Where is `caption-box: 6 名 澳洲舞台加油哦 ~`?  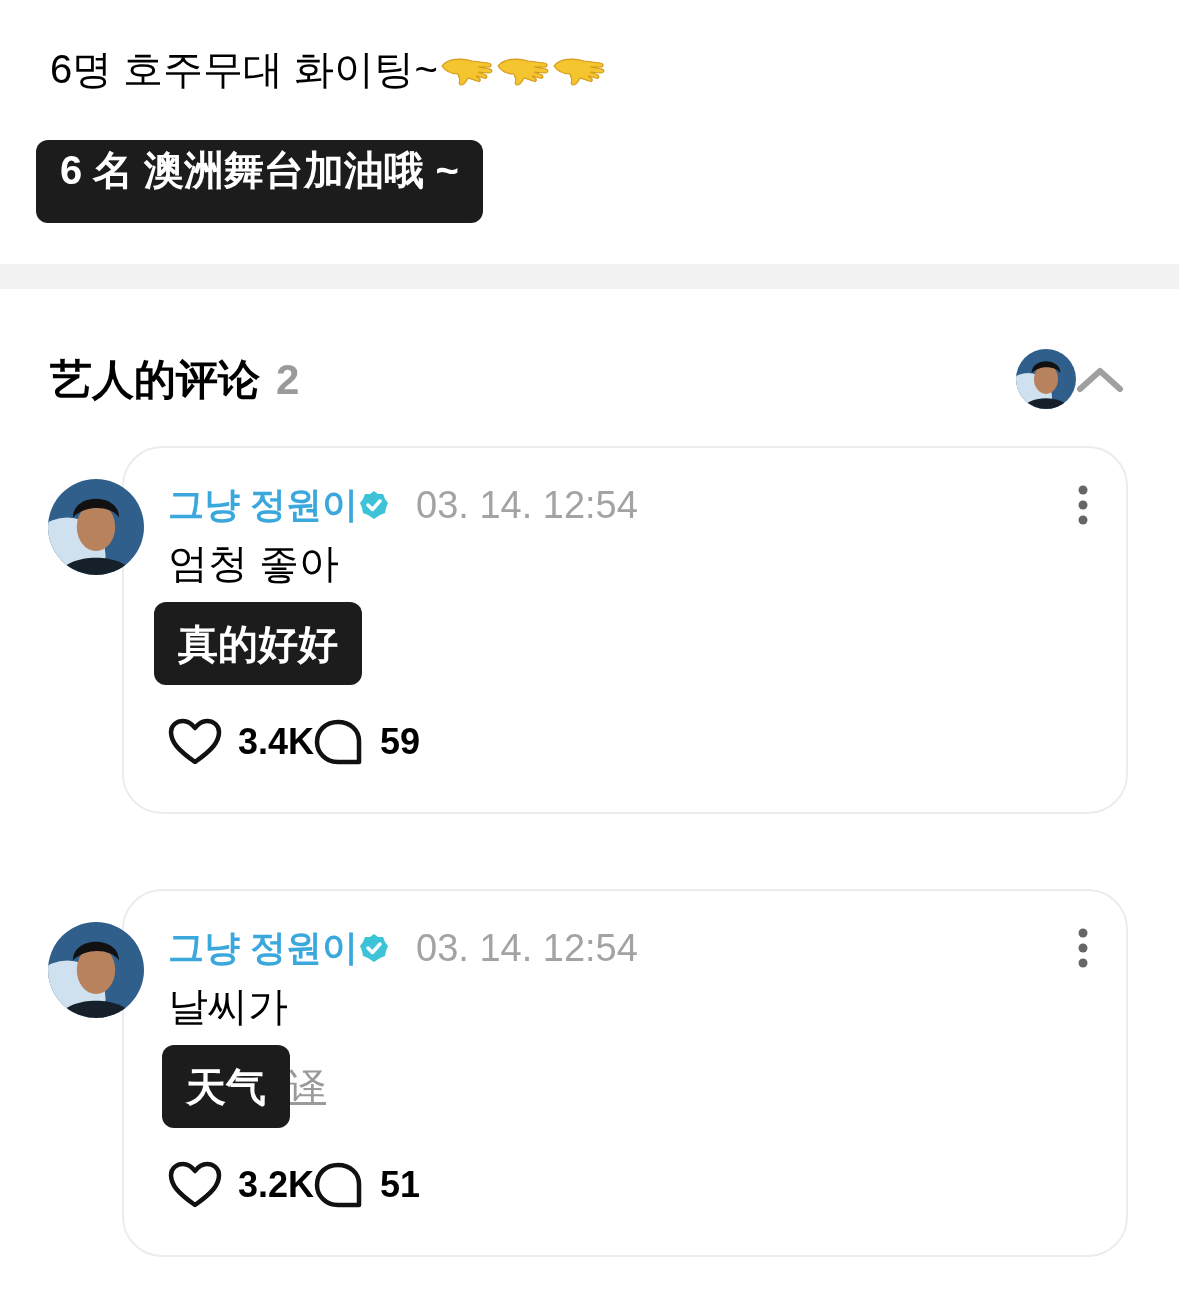
caption-box: 6 名 澳洲舞台加油哦 ~ is located at coordinates (259, 181).